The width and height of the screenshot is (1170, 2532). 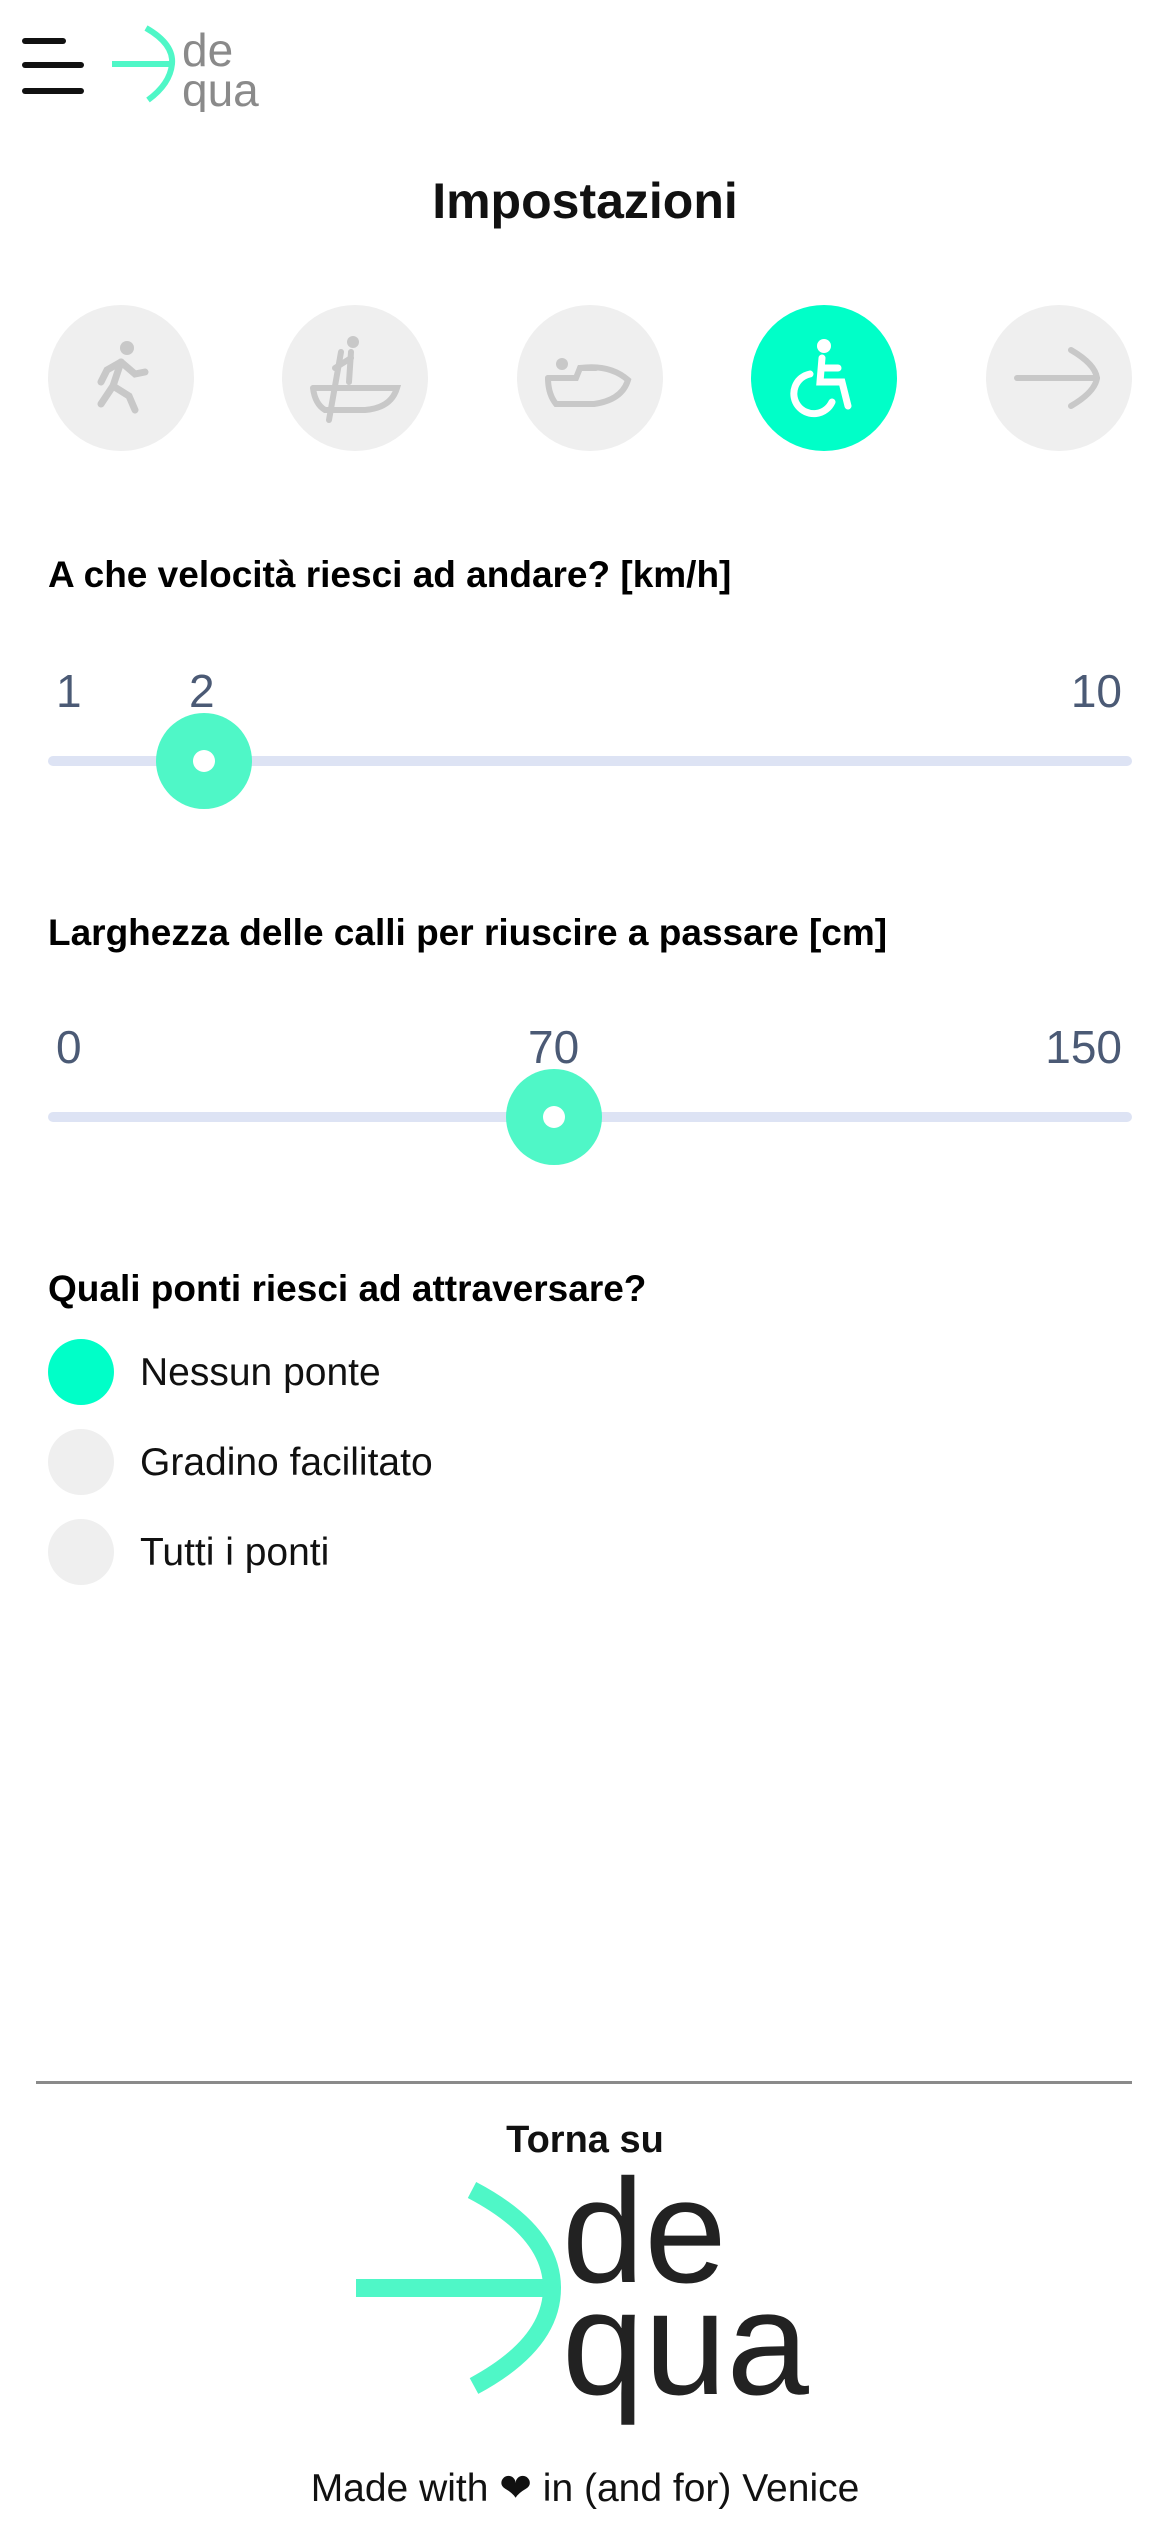 I want to click on width-min-label: 0, so click(x=69, y=1047).